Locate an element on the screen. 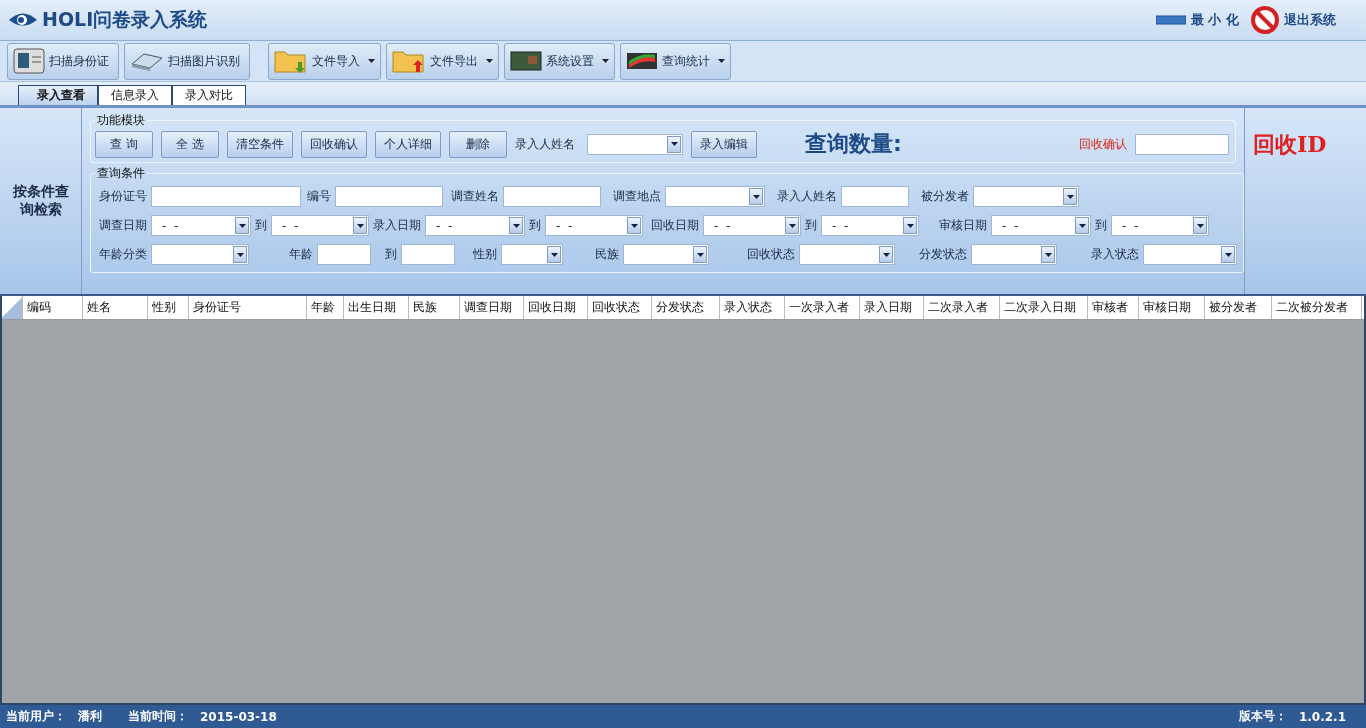 This screenshot has width=1366, height=728. column-header: 编码 is located at coordinates (53, 307).